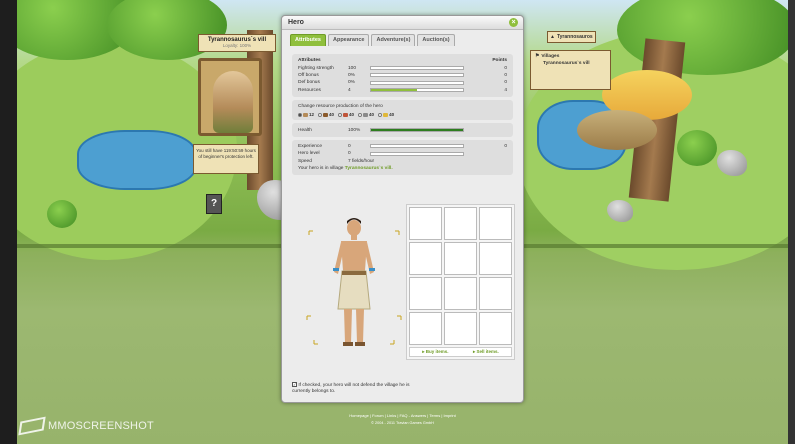 The image size is (795, 444). Describe the element at coordinates (513, 22) in the screenshot. I see `close-icon: ×` at that location.